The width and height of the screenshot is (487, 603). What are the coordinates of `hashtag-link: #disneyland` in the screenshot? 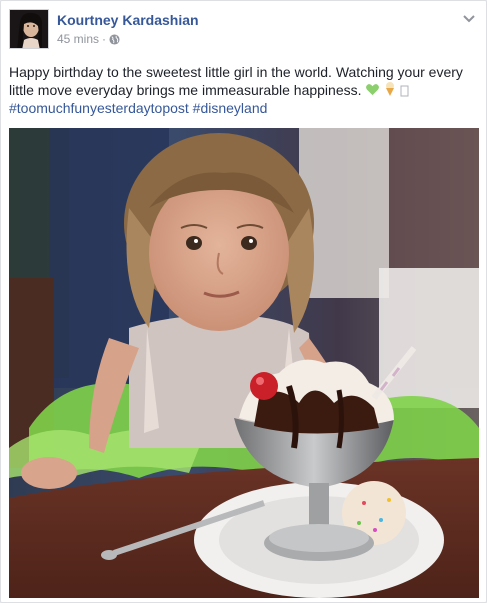 It's located at (230, 108).